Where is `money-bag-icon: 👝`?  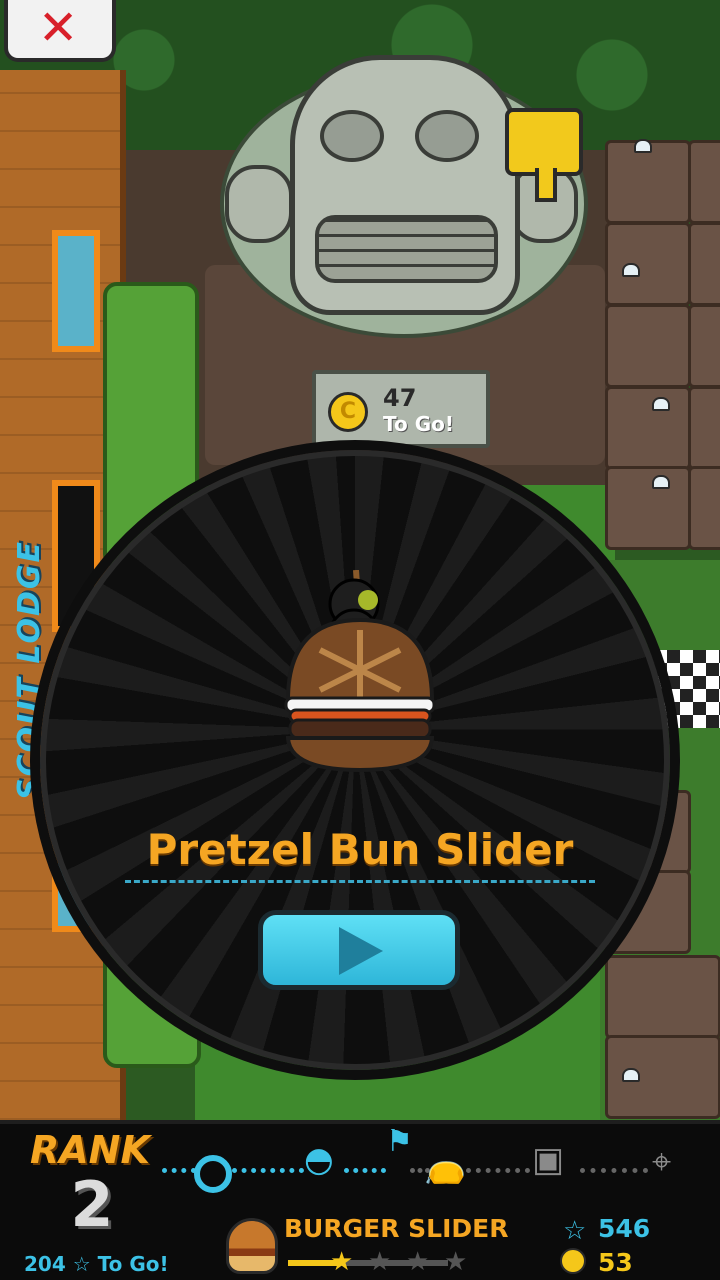 money-bag-icon: 👝 is located at coordinates (445, 1166).